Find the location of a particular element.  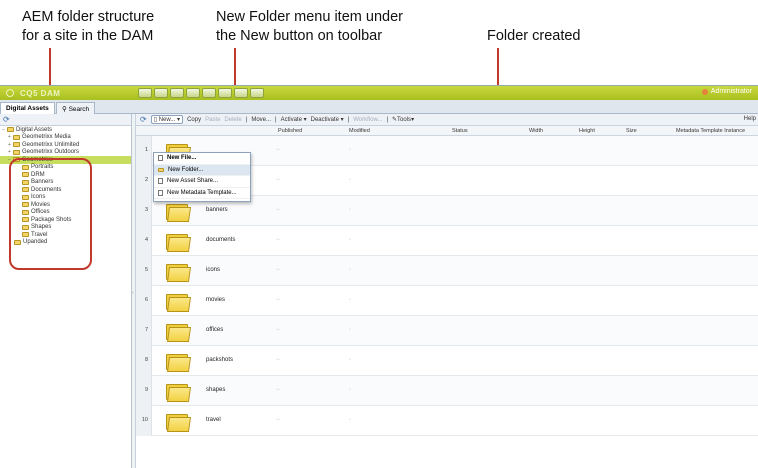

user-menu: Administrator is located at coordinates (726, 91).